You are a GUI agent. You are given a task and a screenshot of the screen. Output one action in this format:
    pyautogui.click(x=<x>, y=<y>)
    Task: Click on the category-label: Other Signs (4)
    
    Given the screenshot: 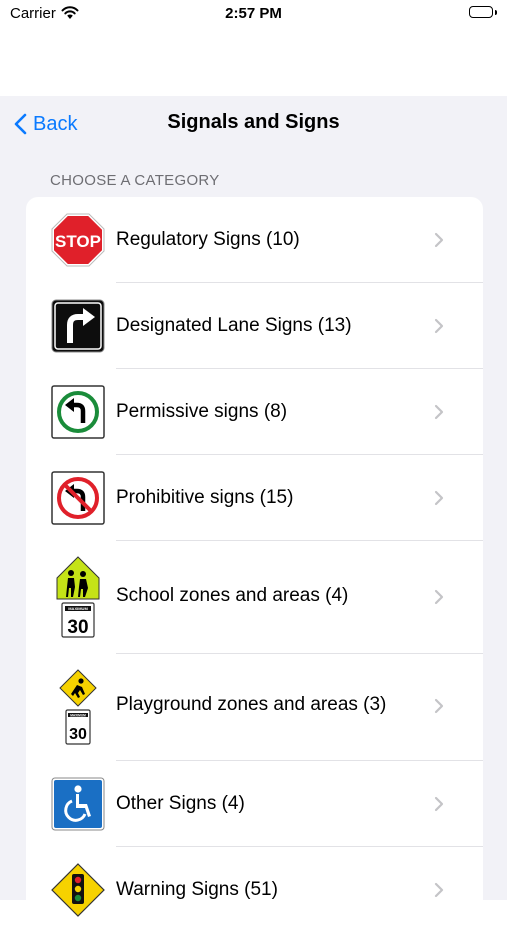 What is the action you would take?
    pyautogui.click(x=180, y=803)
    